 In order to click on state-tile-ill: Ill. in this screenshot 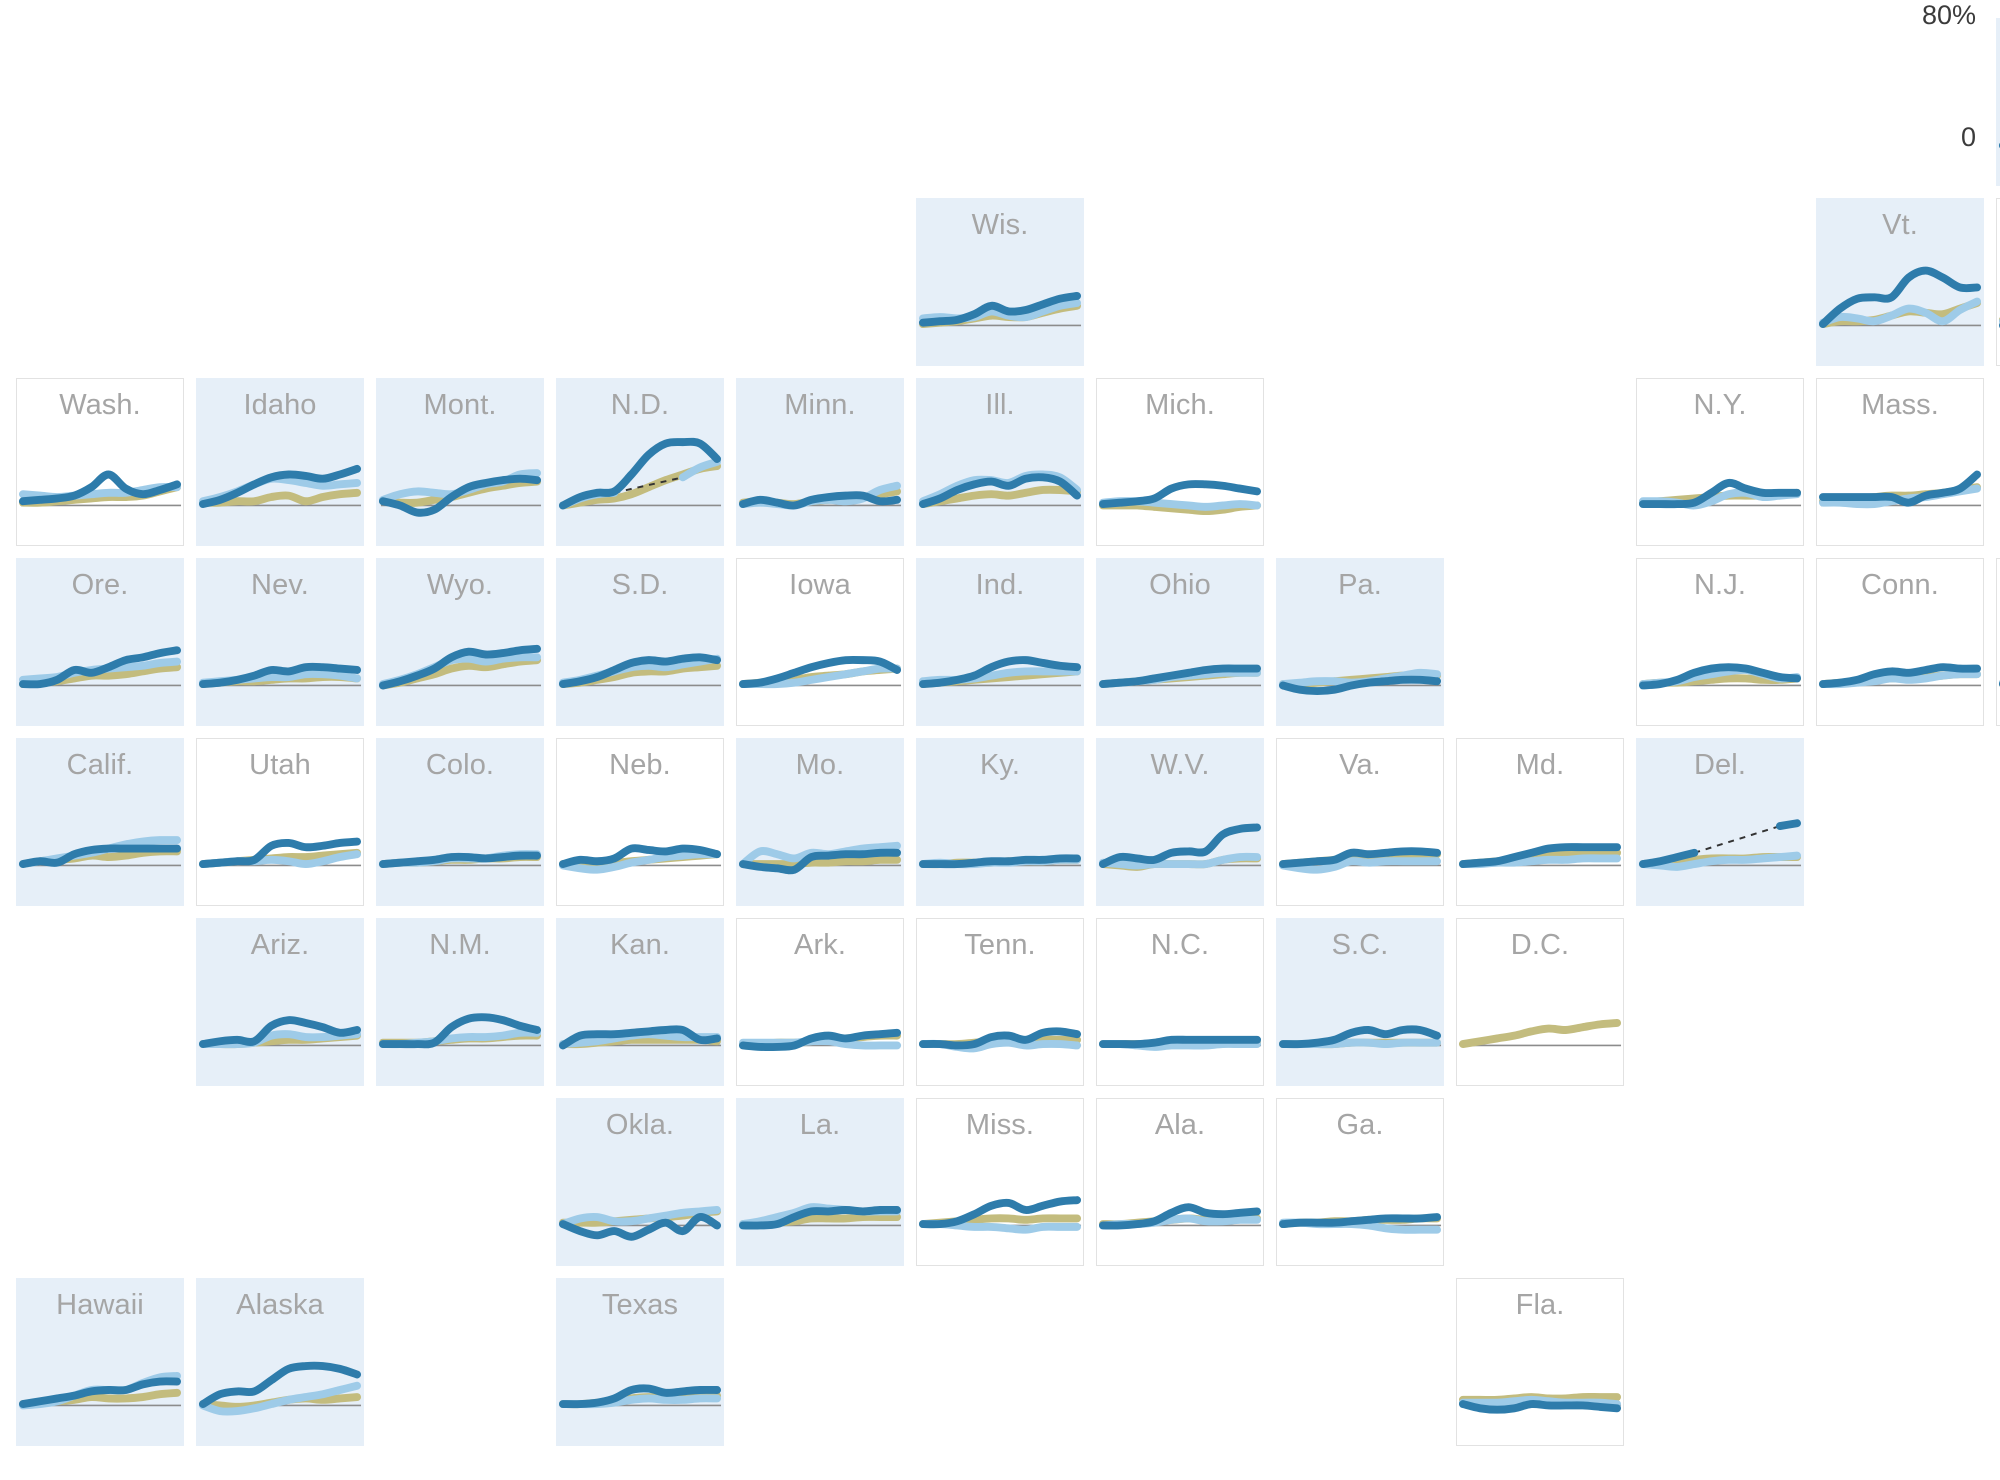, I will do `click(1000, 462)`.